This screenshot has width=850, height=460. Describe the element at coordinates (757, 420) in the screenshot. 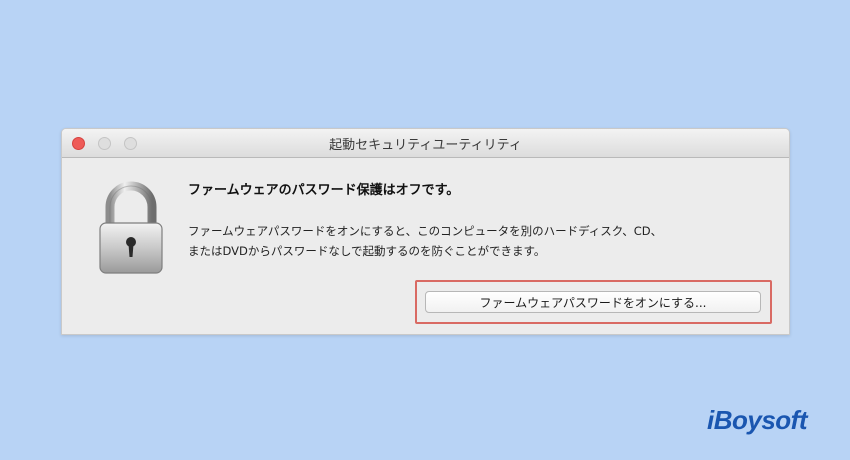

I see `iboysoft-watermark: iBoysoft` at that location.